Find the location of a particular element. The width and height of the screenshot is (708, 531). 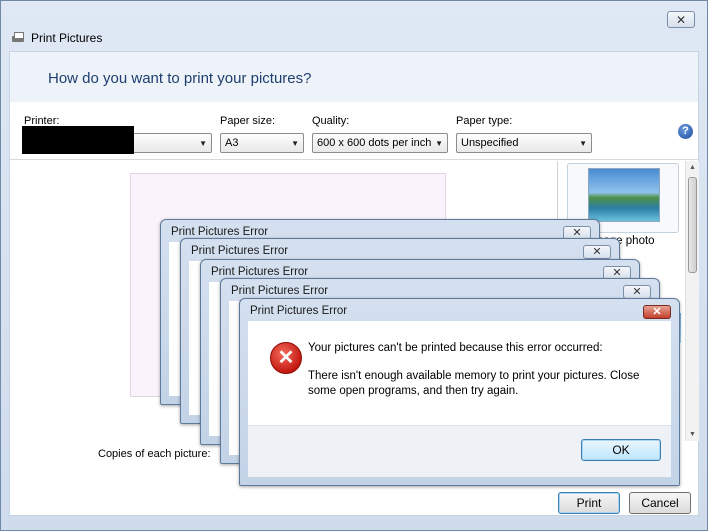

paper-size-select: A3 ▼ is located at coordinates (262, 143).